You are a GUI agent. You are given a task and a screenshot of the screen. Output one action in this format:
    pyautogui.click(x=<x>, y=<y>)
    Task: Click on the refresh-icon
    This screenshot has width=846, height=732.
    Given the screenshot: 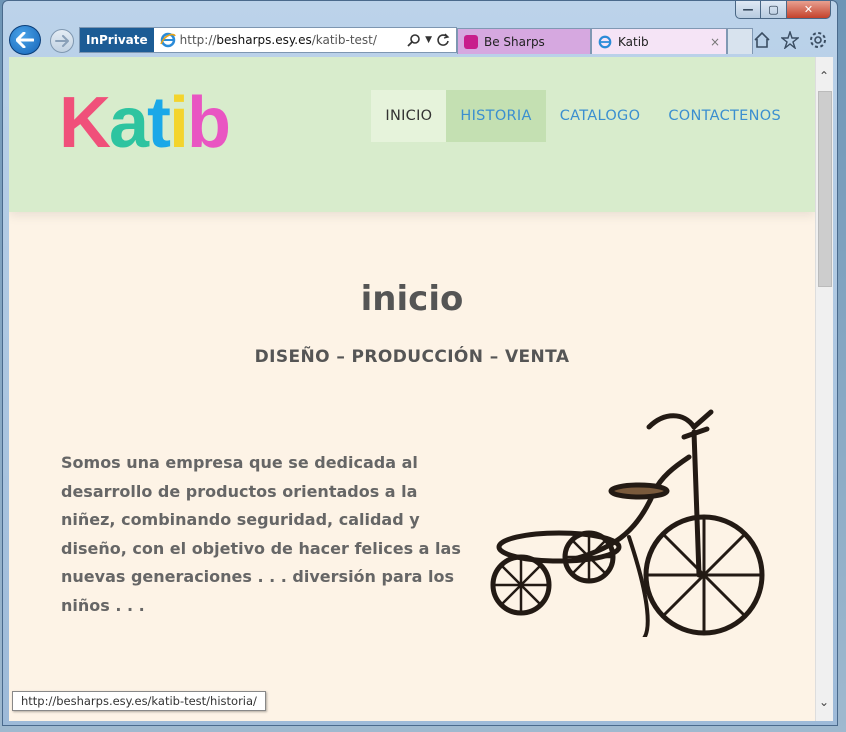 What is the action you would take?
    pyautogui.click(x=443, y=40)
    